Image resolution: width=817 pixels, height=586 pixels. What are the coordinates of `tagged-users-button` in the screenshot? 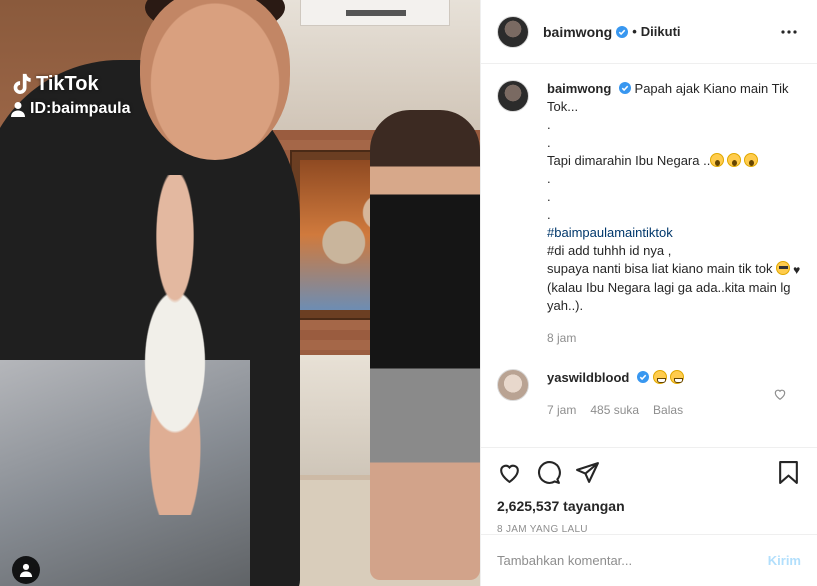 It's located at (26, 570).